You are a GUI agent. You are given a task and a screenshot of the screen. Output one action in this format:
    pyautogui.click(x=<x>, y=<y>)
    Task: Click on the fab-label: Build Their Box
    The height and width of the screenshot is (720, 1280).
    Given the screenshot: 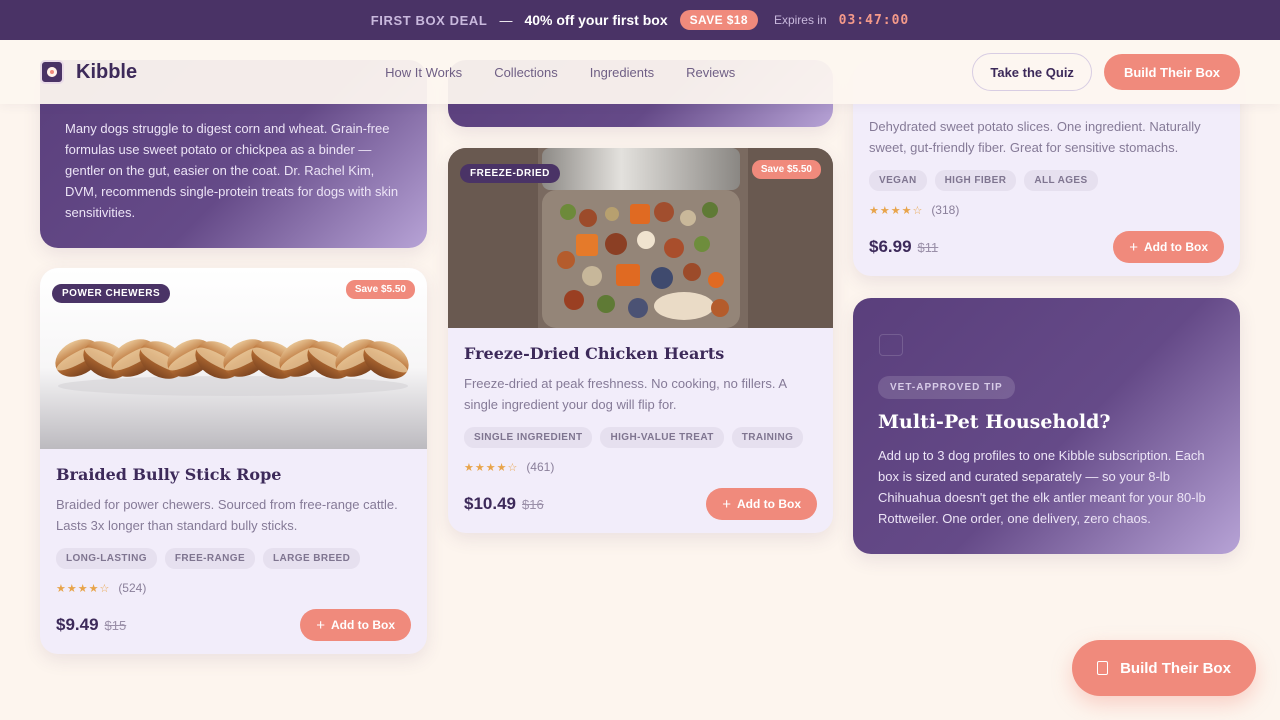 What is the action you would take?
    pyautogui.click(x=1175, y=668)
    